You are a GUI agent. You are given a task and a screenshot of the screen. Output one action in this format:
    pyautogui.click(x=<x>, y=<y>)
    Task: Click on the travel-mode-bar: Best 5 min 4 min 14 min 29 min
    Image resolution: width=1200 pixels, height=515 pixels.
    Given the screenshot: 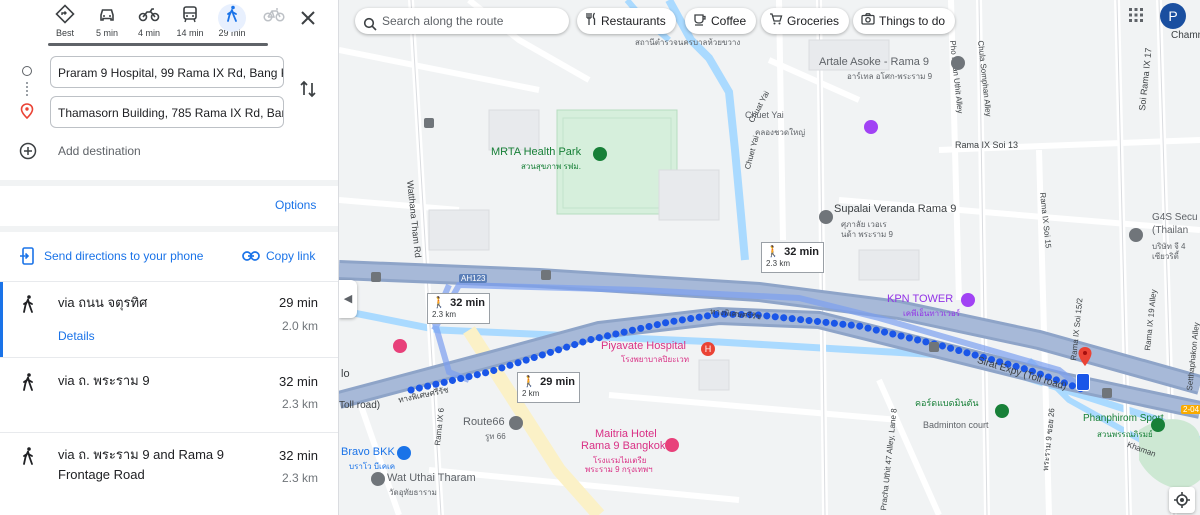 What is the action you would take?
    pyautogui.click(x=169, y=23)
    